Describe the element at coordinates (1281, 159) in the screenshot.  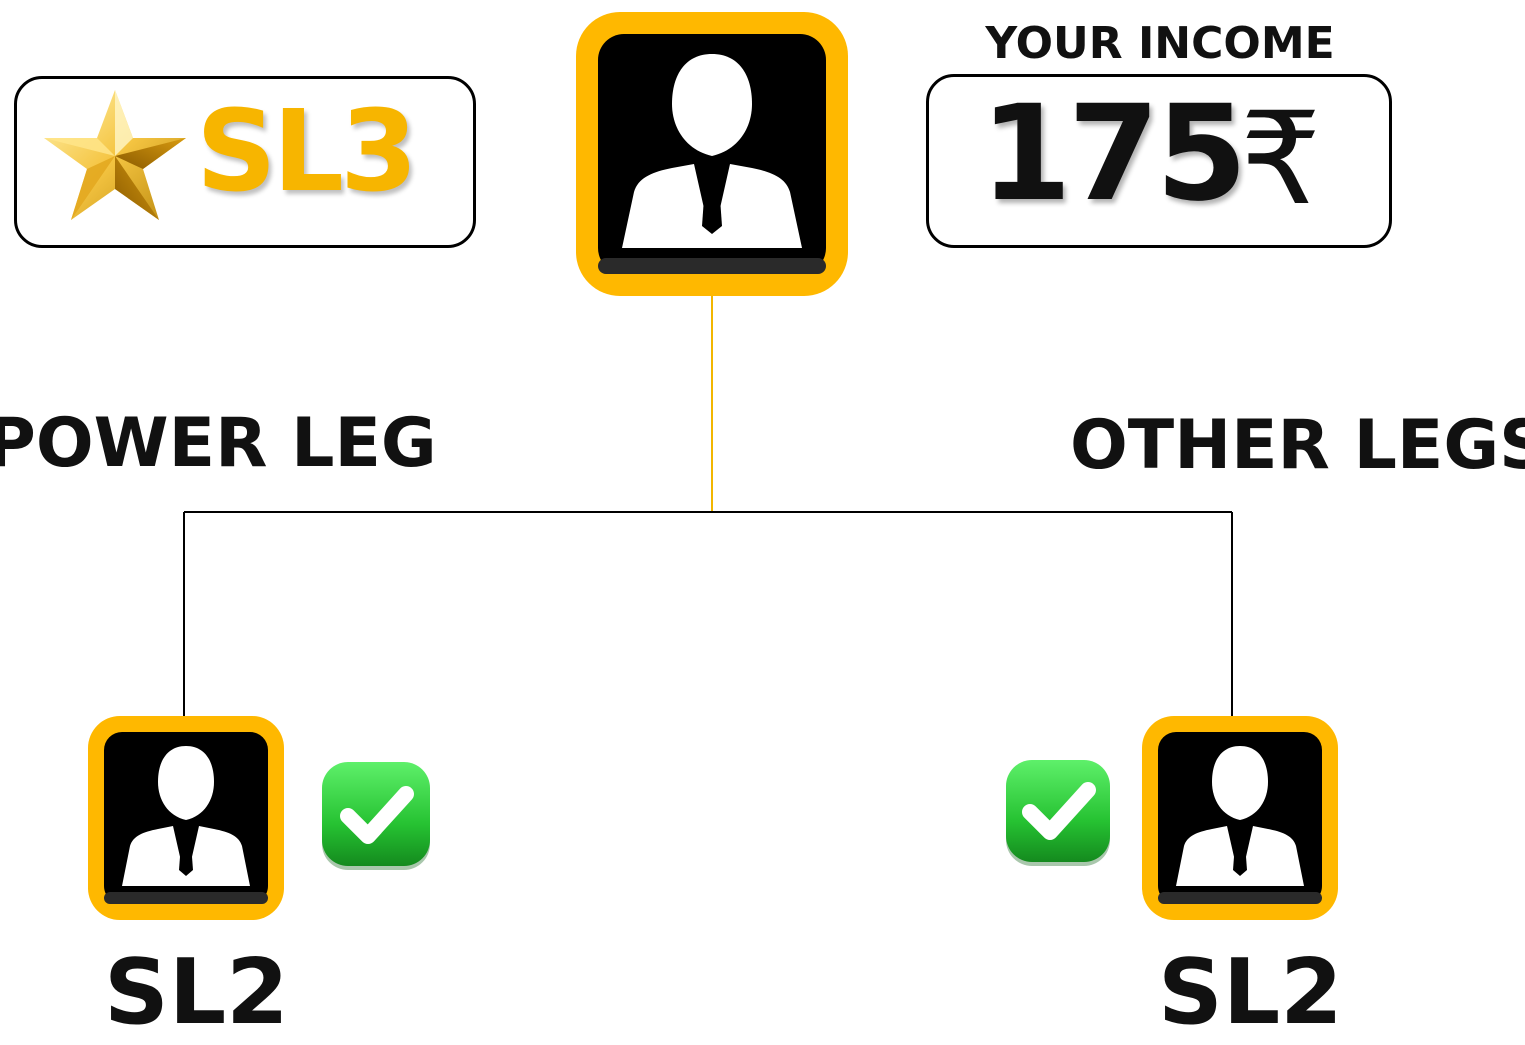
I see `rupee-symbol: ₹` at that location.